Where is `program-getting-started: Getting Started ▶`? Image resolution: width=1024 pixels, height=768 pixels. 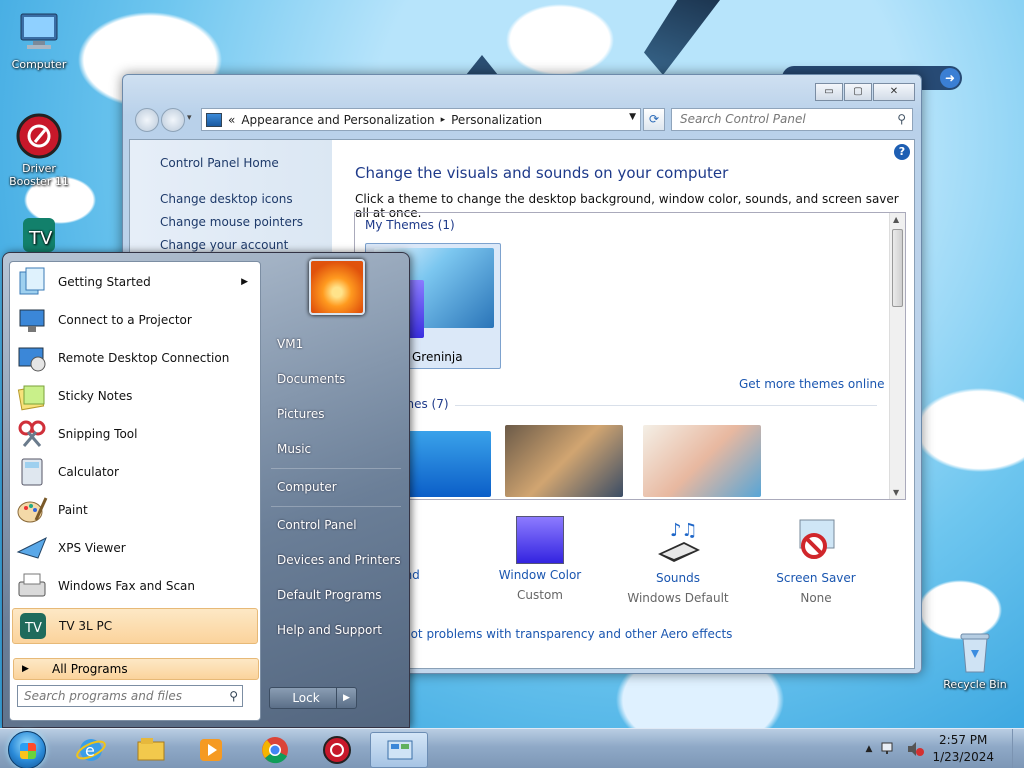 program-getting-started: Getting Started ▶ is located at coordinates (135, 282).